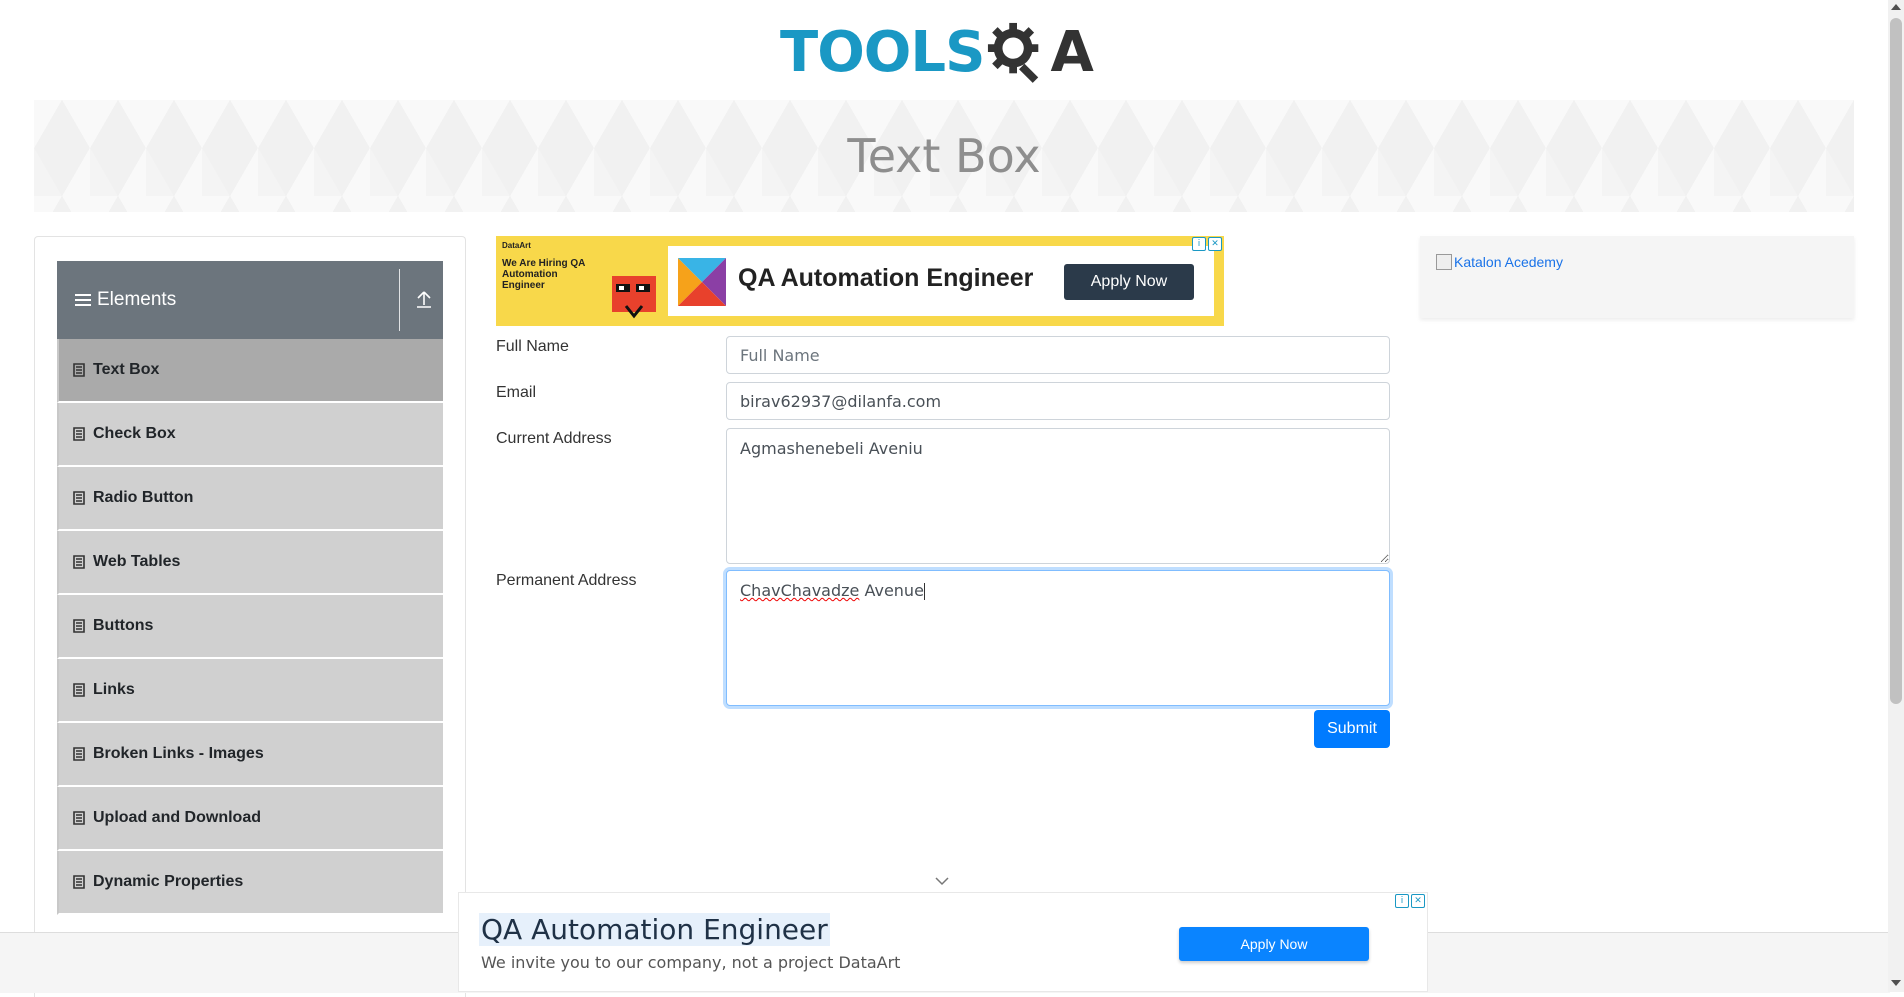 The image size is (1904, 997). I want to click on broken-image-link: Katalon Acedemy, so click(1499, 262).